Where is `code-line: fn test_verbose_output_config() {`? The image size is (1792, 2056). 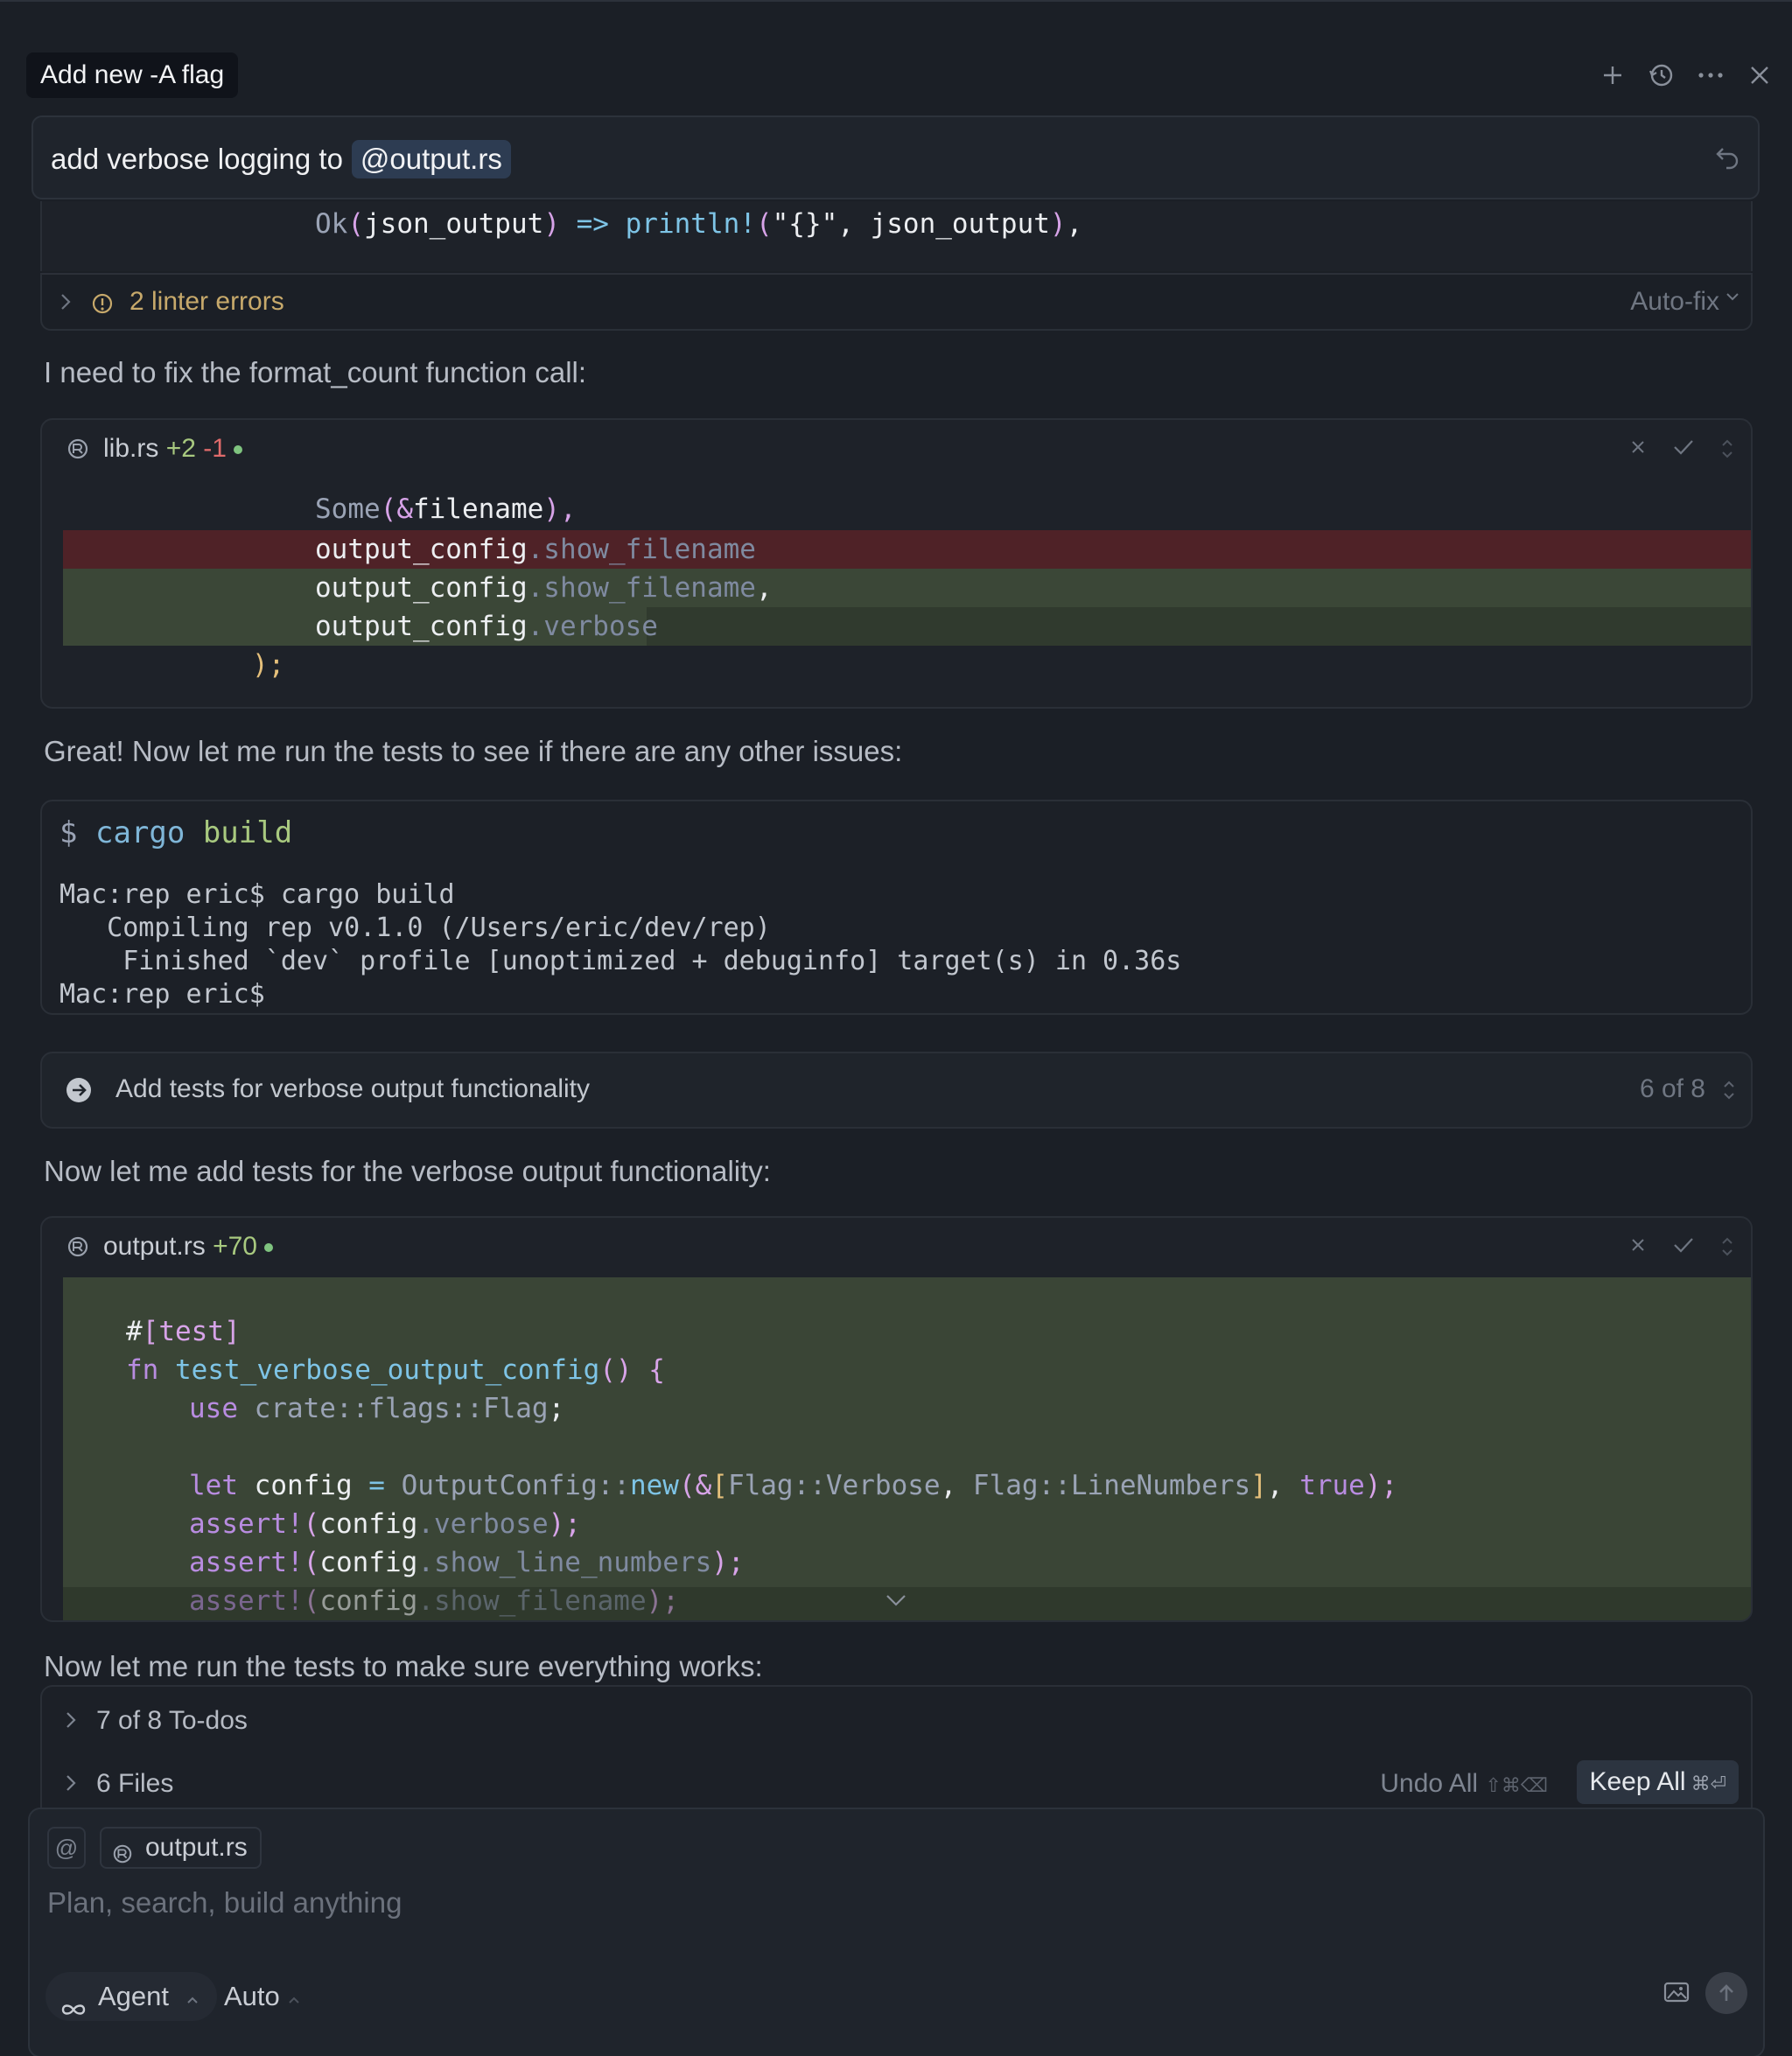
code-line: fn test_verbose_output_config() { is located at coordinates (395, 1370).